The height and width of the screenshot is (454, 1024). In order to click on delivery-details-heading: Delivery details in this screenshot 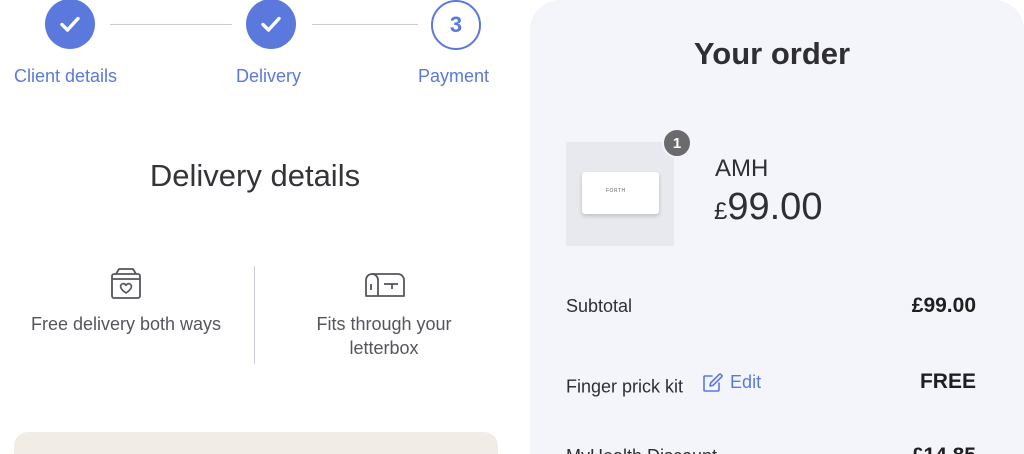, I will do `click(255, 175)`.